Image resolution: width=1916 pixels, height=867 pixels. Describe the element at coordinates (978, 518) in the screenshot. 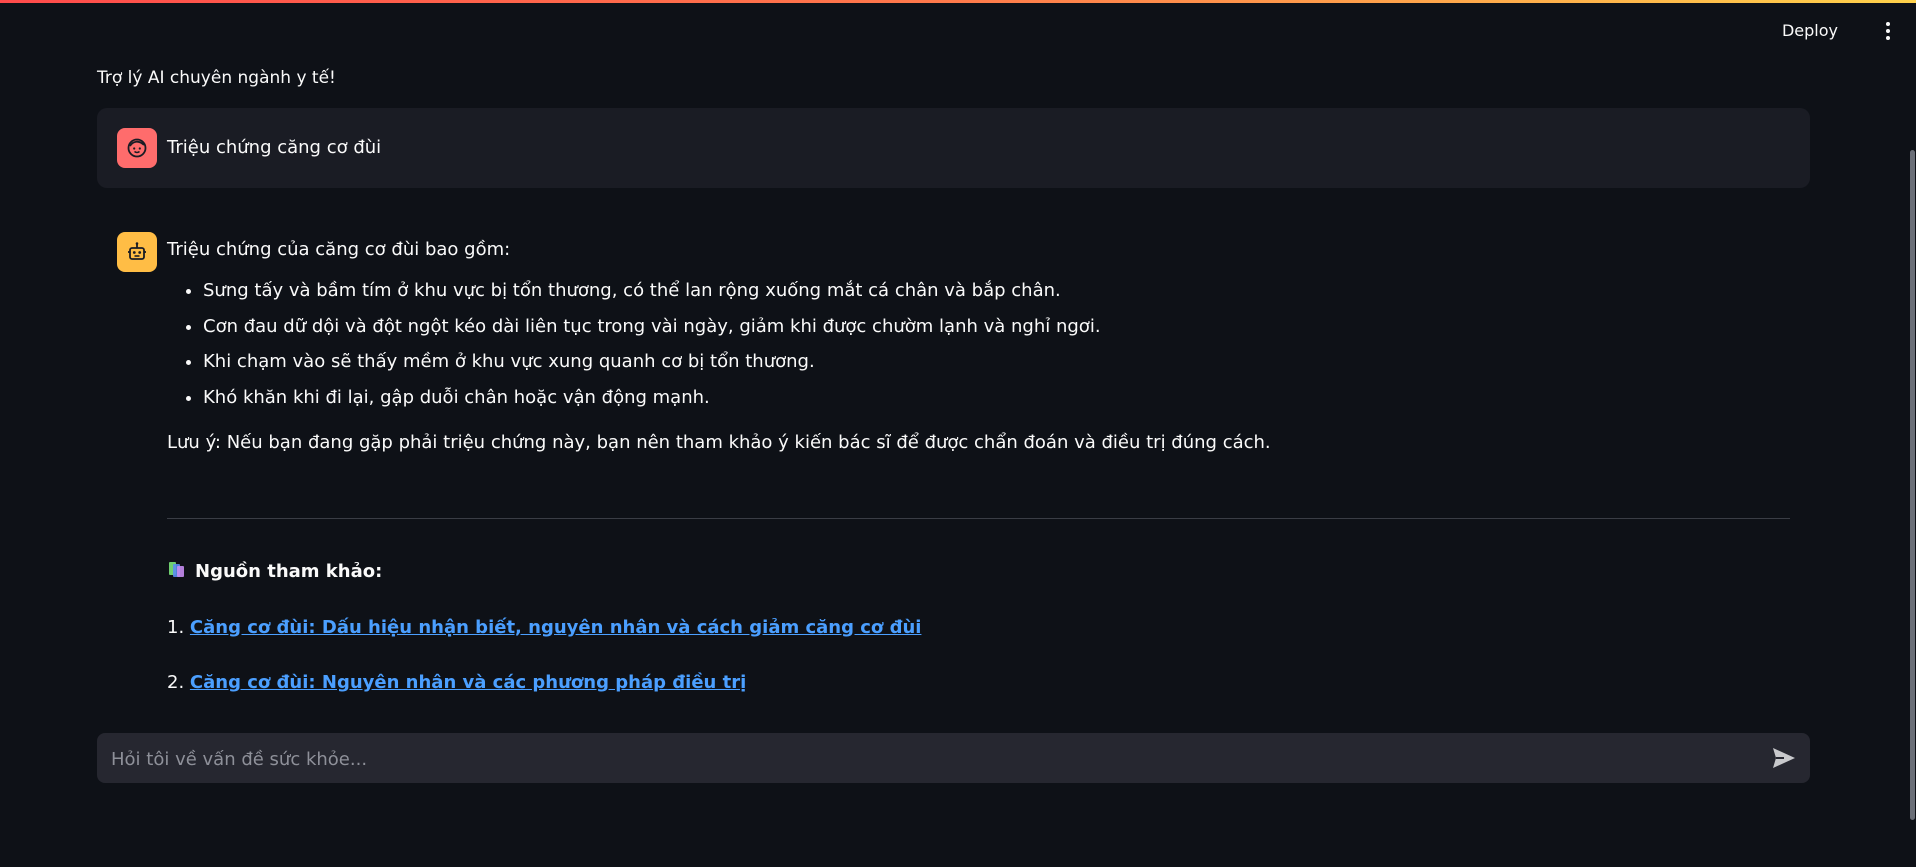

I see `divider` at that location.